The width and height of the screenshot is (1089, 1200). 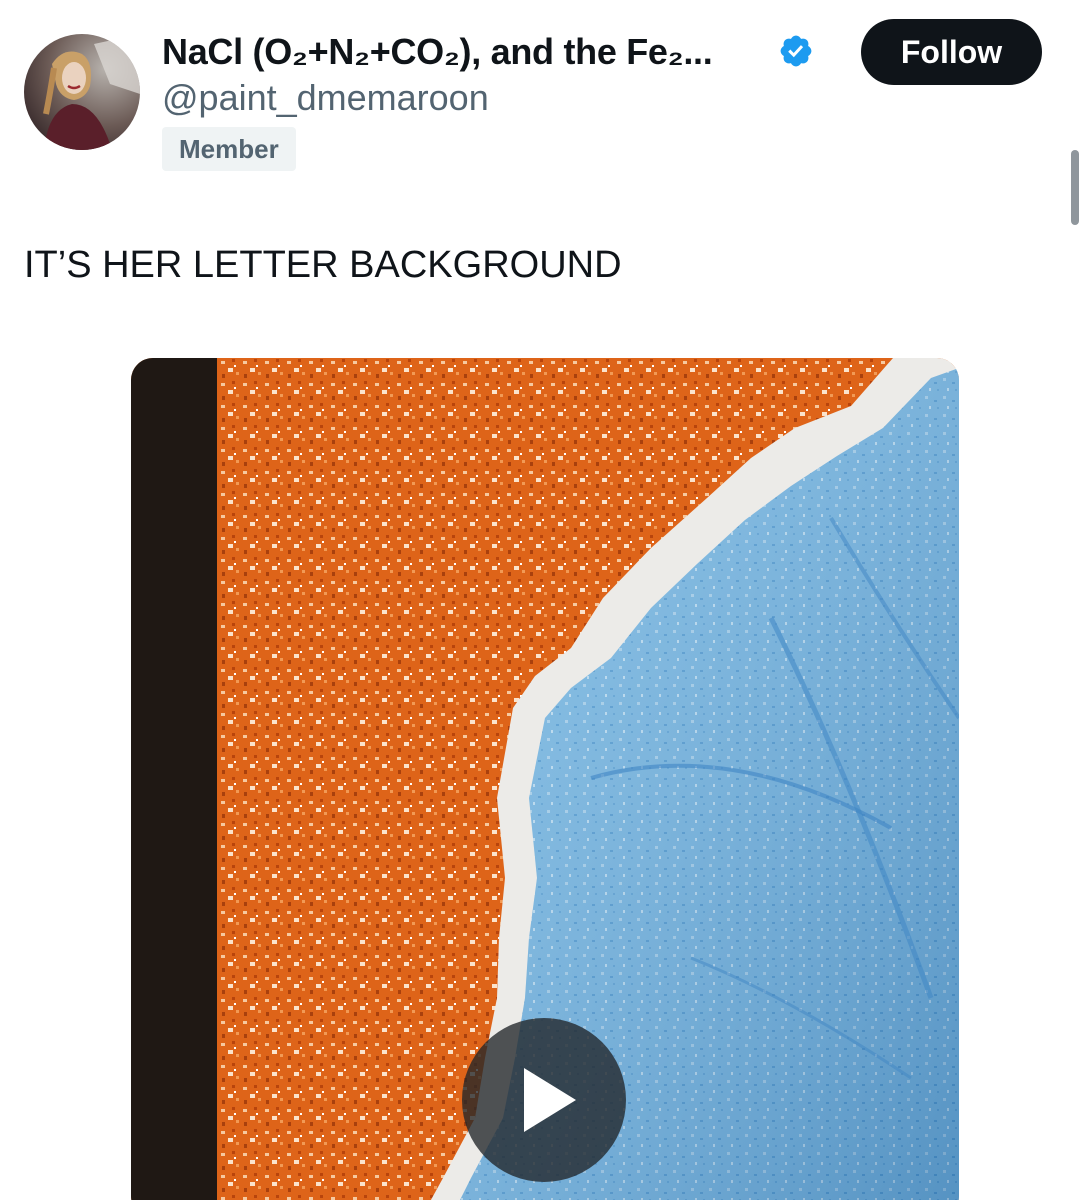 I want to click on cut-off-text-fragment, so click(x=500, y=3).